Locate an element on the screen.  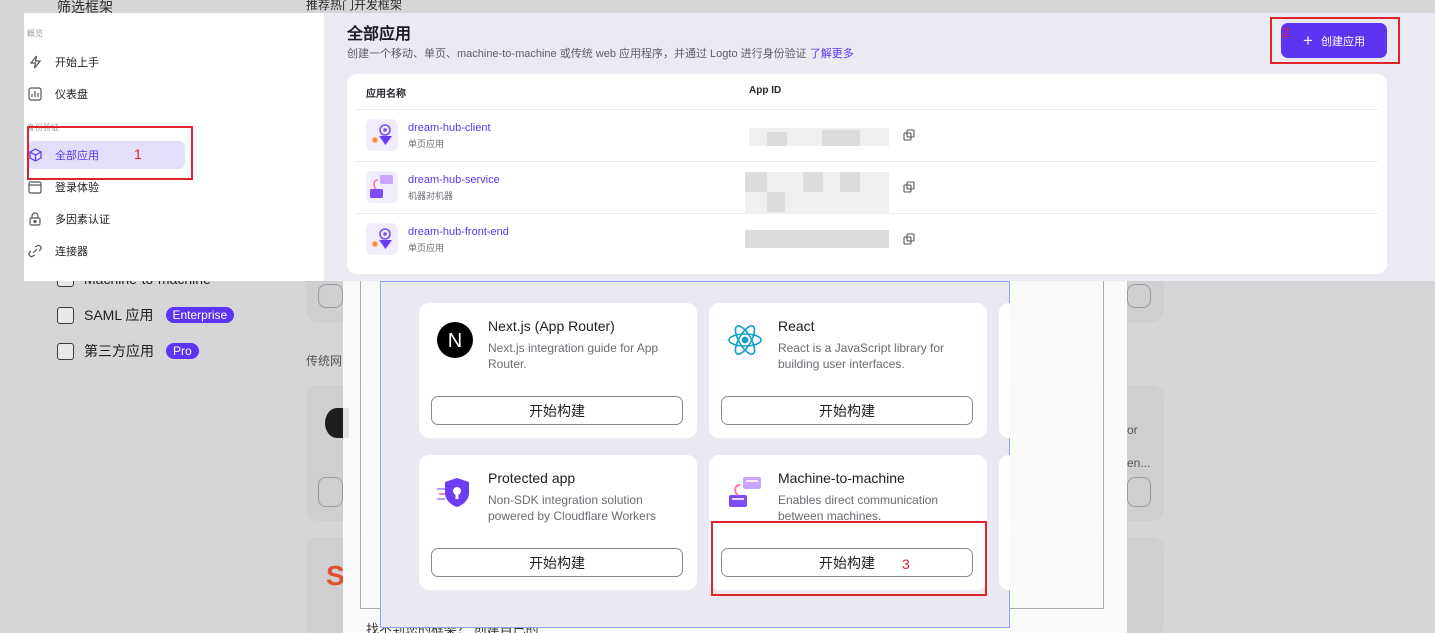
app-type: 机器对机器 is located at coordinates (431, 196).